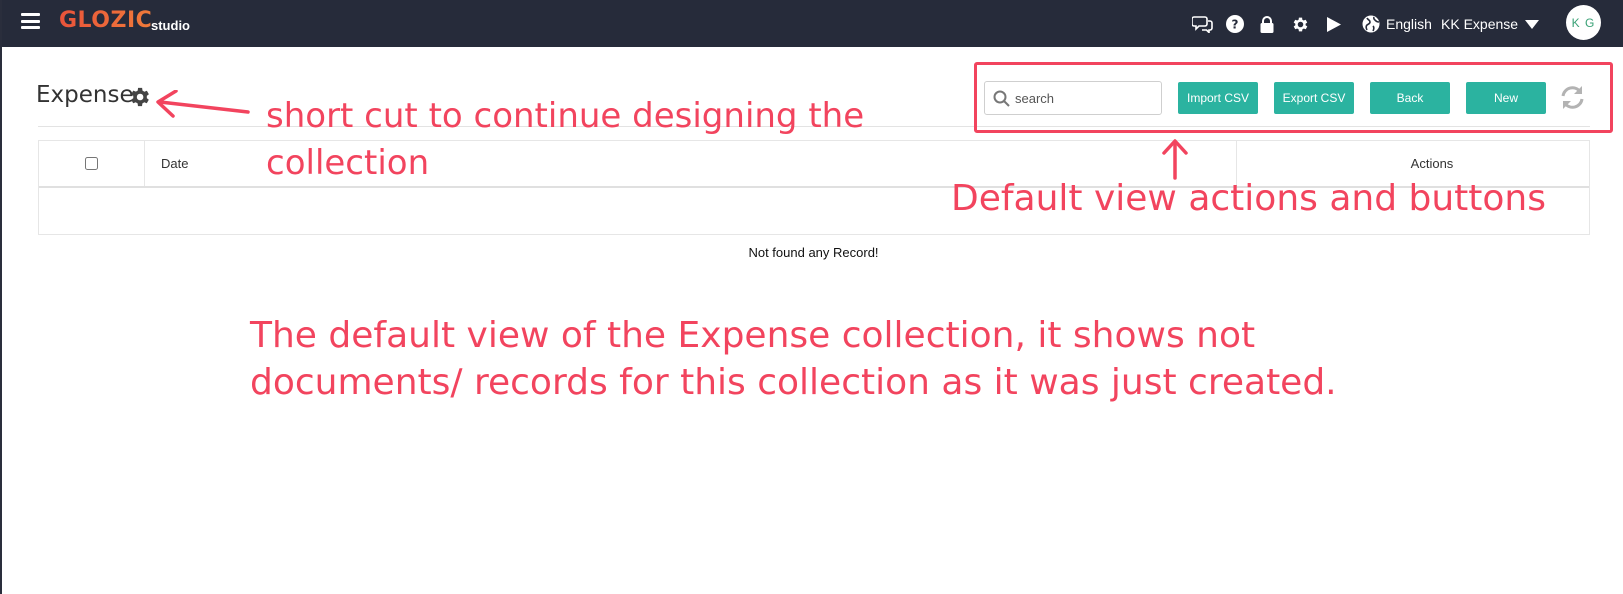 The height and width of the screenshot is (594, 1623). Describe the element at coordinates (1583, 22) in the screenshot. I see `avatar: K G` at that location.